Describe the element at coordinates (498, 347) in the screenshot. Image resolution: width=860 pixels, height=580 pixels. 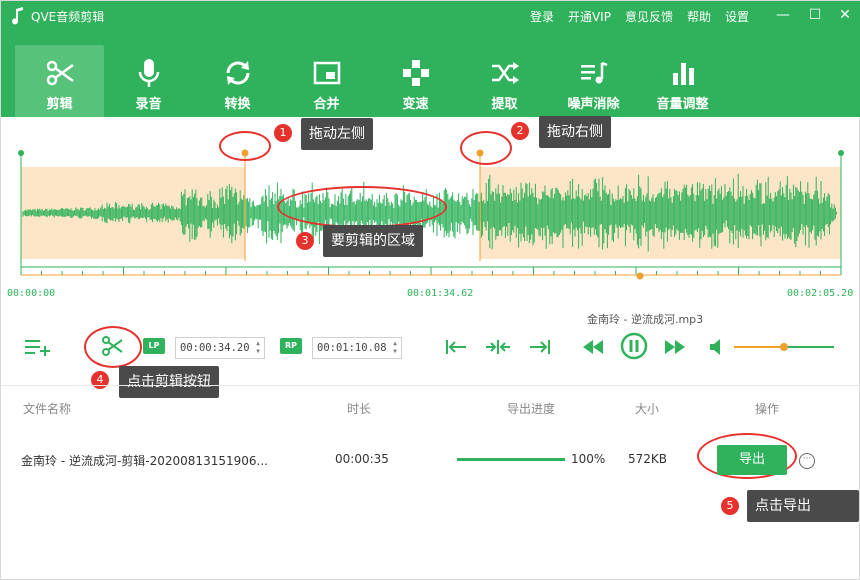
I see `center-selection-icon` at that location.